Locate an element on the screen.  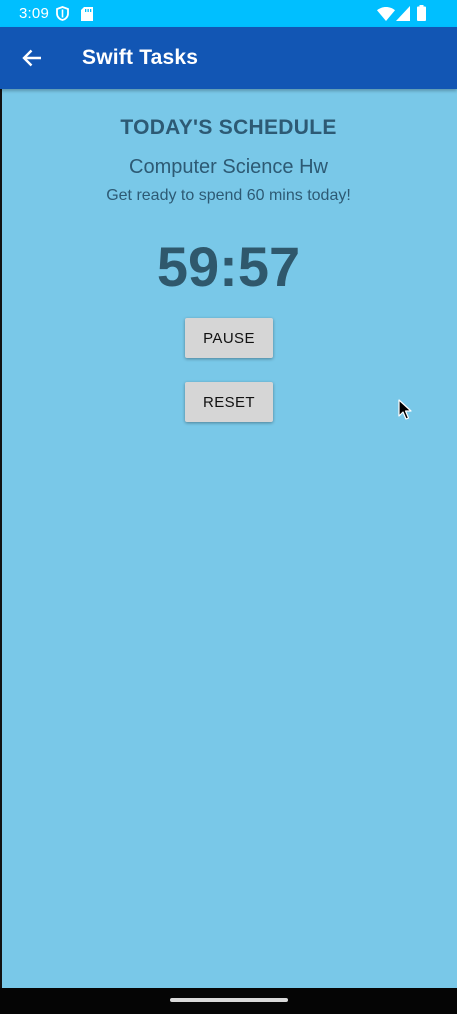
shield-icon is located at coordinates (62, 13).